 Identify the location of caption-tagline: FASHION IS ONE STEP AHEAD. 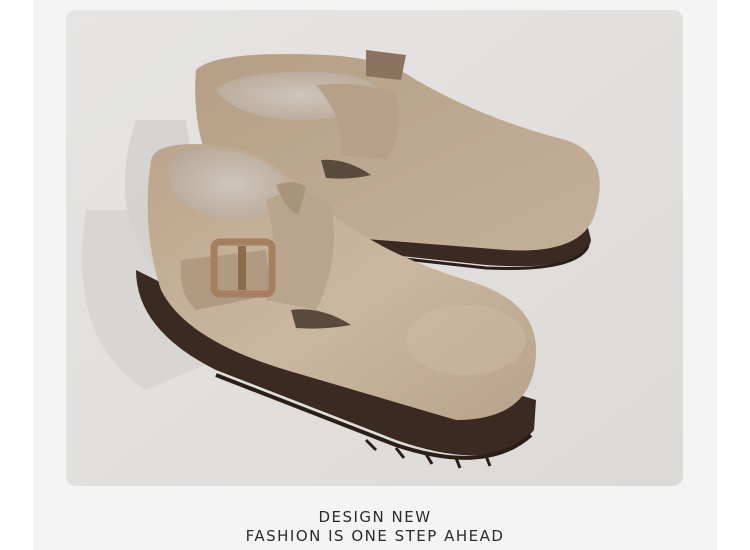
(375, 536).